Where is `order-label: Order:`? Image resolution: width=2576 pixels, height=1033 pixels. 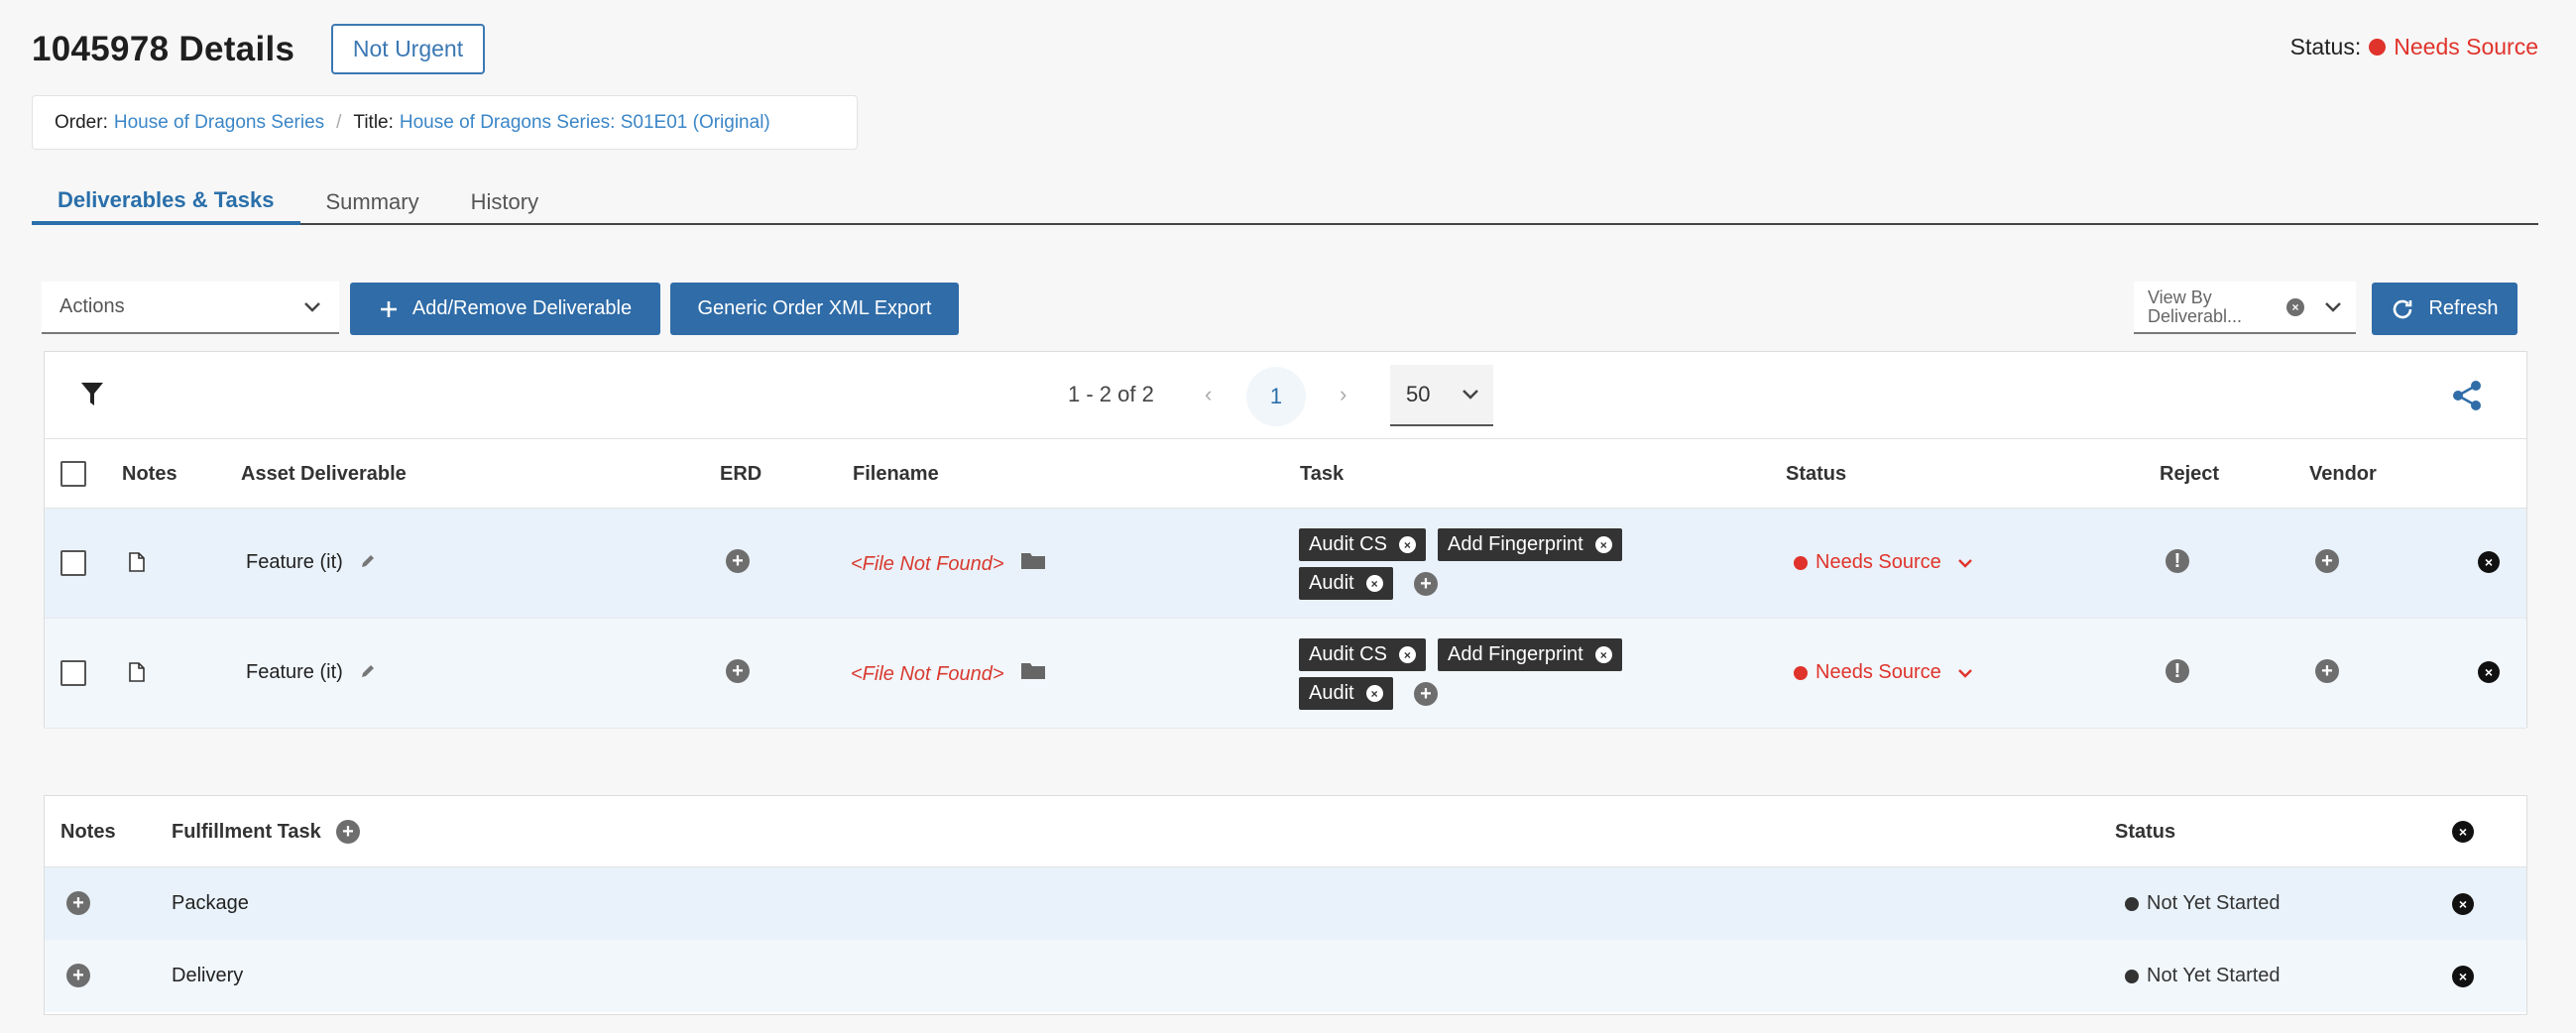 order-label: Order: is located at coordinates (81, 122).